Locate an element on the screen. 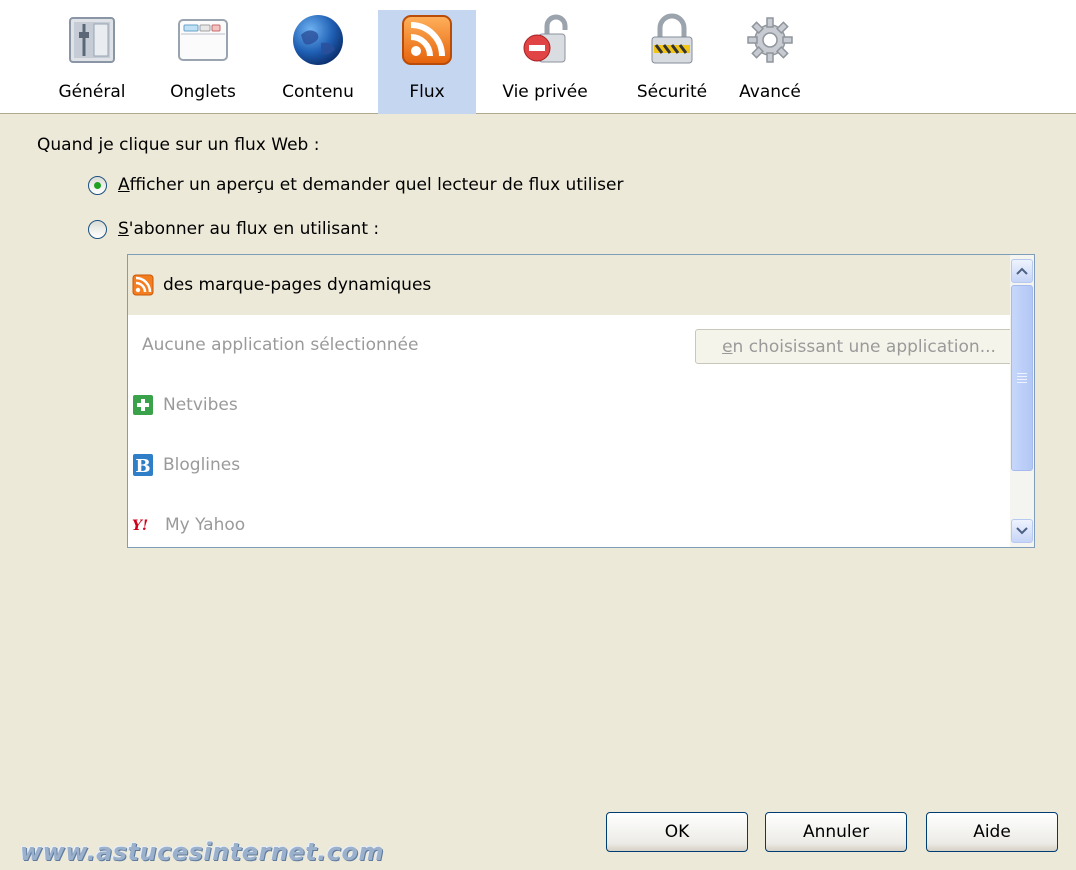  list-item: Netvibes is located at coordinates (578, 405).